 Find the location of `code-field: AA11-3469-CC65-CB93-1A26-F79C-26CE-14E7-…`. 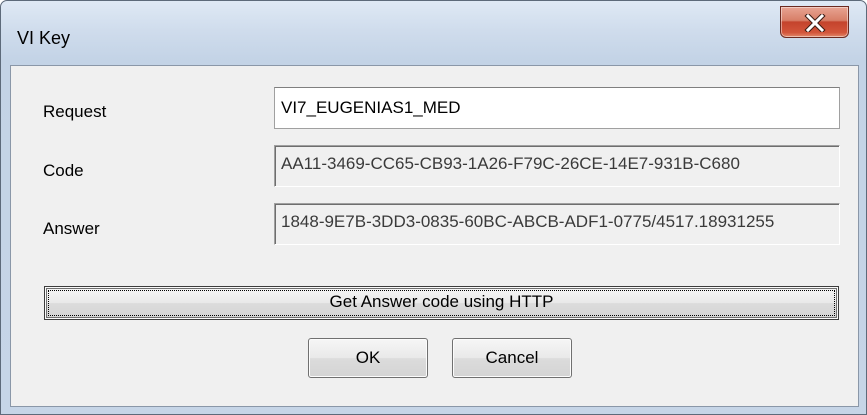

code-field: AA11-3469-CC65-CB93-1A26-F79C-26CE-14E7-… is located at coordinates (557, 166).